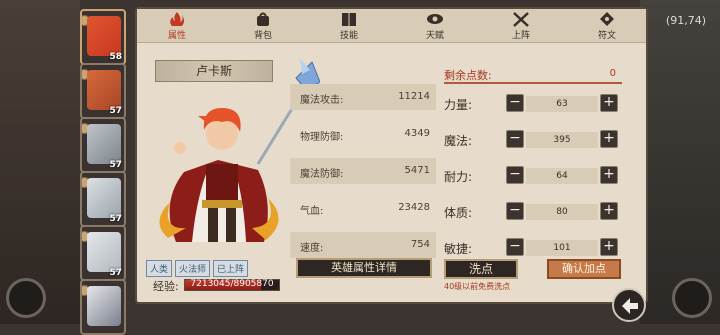 The image size is (720, 335). What do you see at coordinates (612, 73) in the screenshot?
I see `remaining-points-value: 0` at bounding box center [612, 73].